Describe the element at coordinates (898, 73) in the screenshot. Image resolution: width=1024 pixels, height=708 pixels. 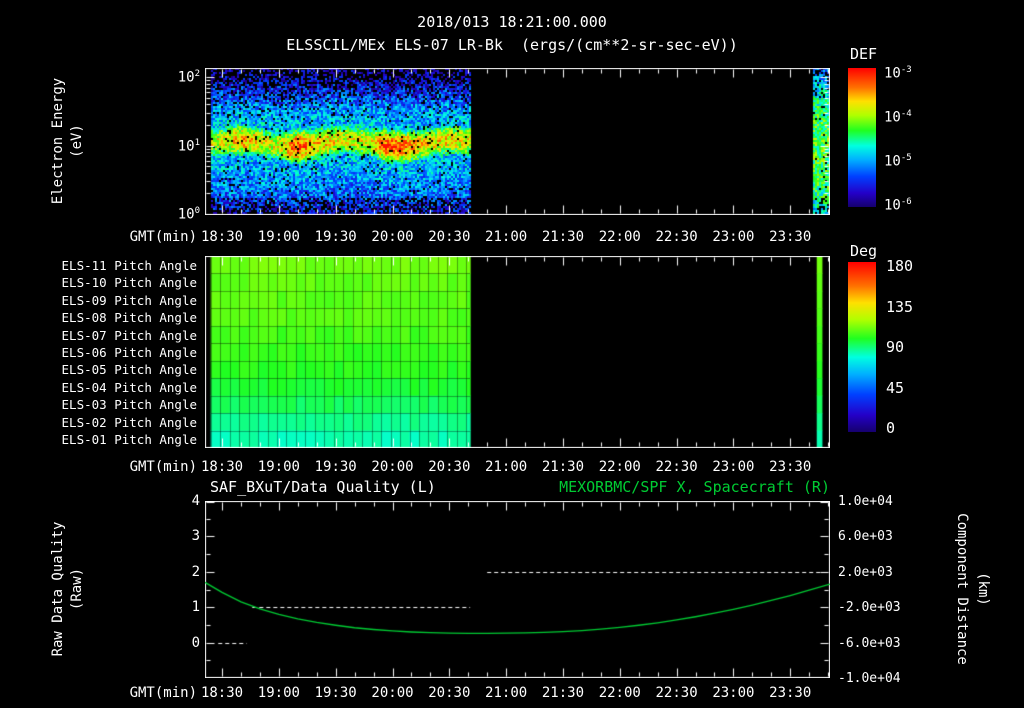
I see `def-colorbar-tick-label: 10-3` at that location.